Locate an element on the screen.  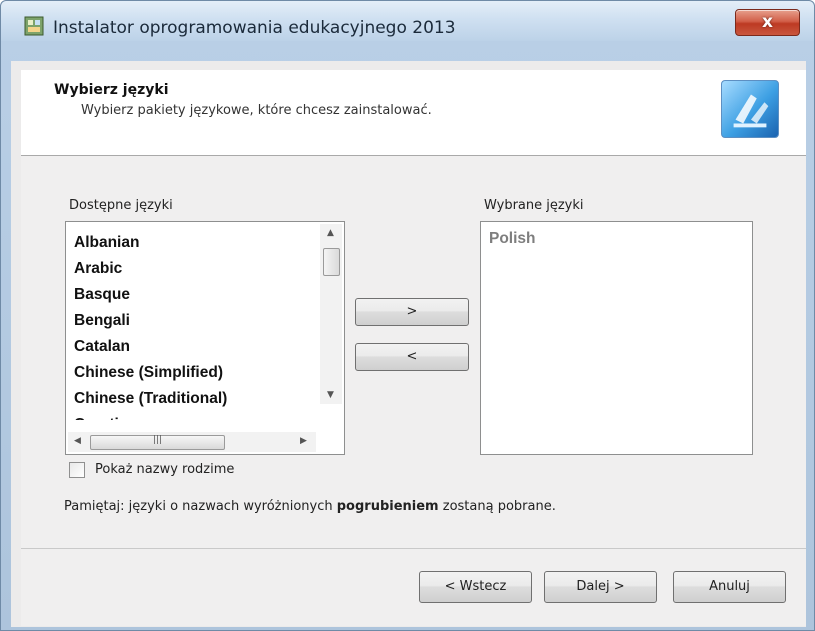
close-button: x is located at coordinates (767, 22).